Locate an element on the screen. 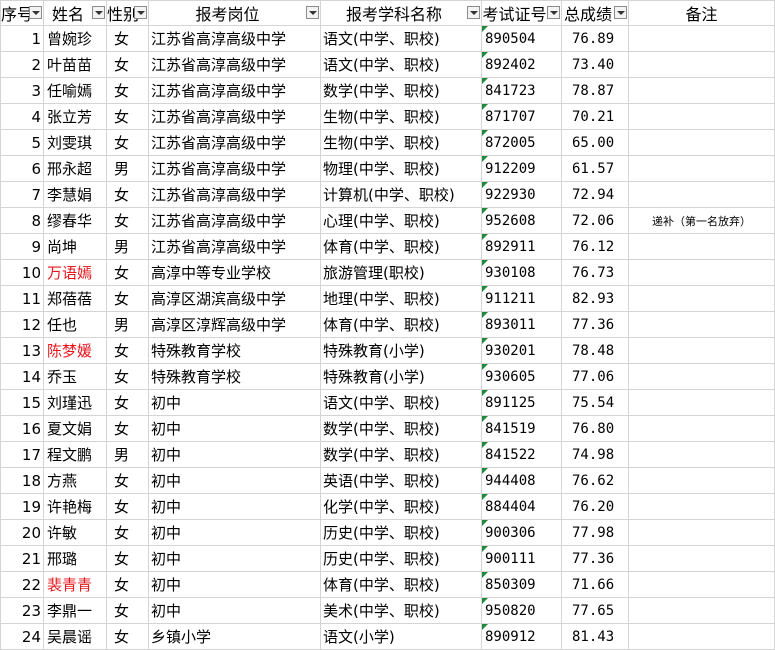 The width and height of the screenshot is (775, 650). subject-cell: 生物(中学、职校) is located at coordinates (401, 116).